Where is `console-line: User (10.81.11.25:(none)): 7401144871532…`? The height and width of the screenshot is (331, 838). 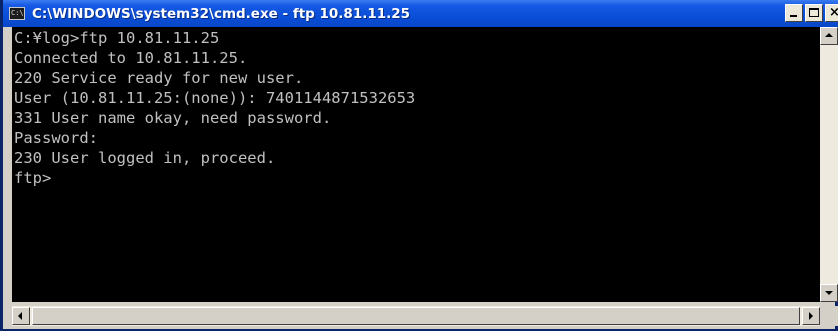
console-line: User (10.81.11.25:(none)): 7401144871532… is located at coordinates (215, 98).